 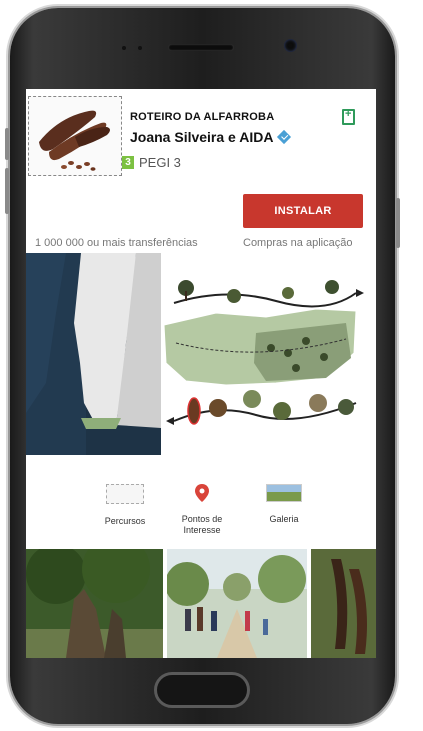 I want to click on nav-routes-label: Percursos, so click(x=125, y=521).